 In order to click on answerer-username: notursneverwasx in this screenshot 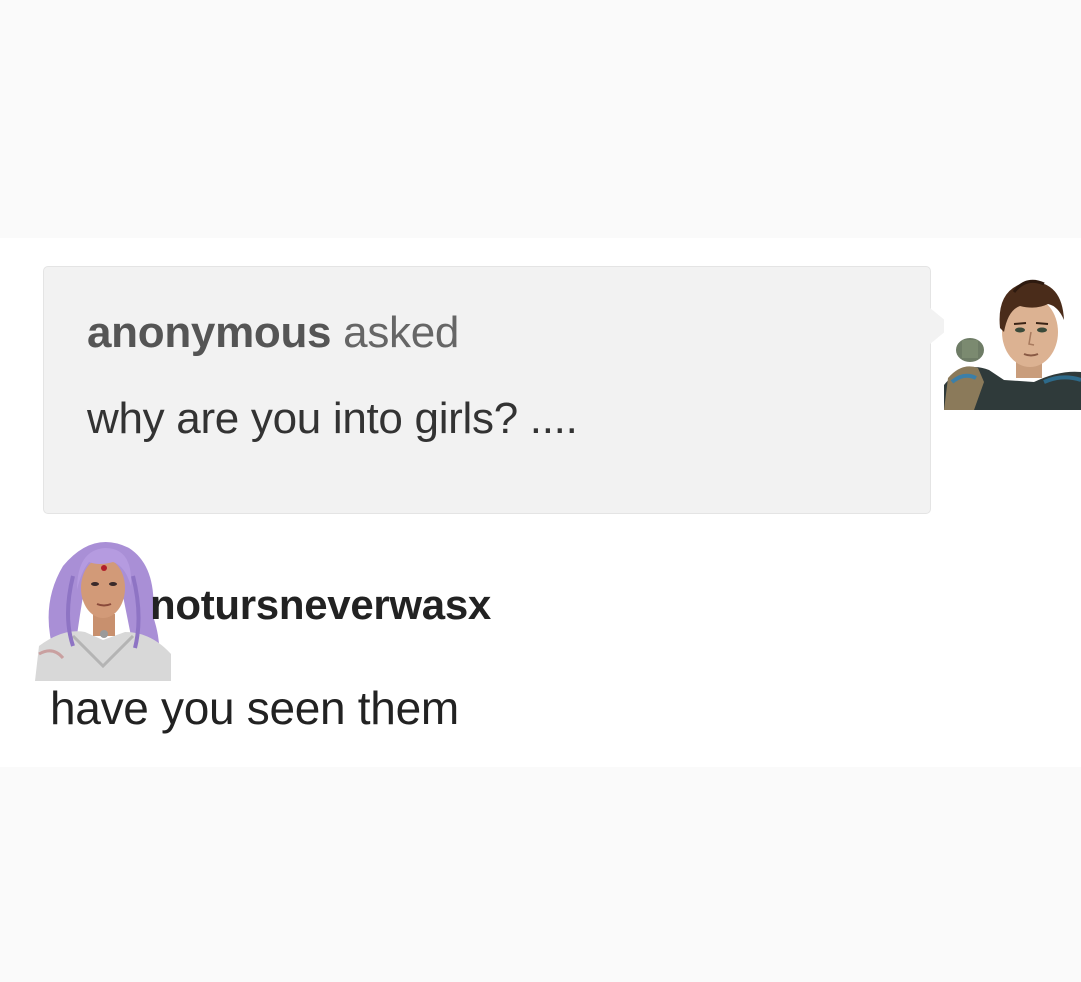, I will do `click(320, 605)`.